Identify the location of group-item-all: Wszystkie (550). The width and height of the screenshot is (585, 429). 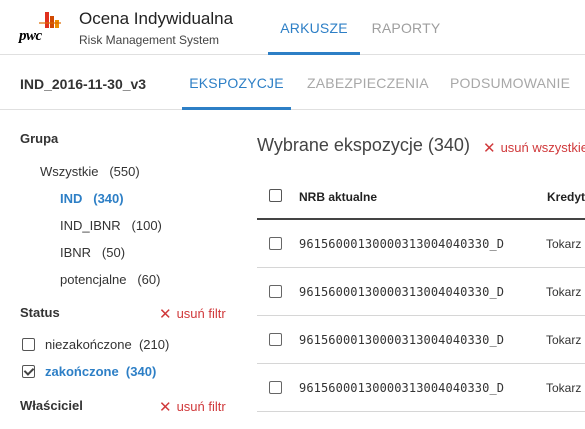
(90, 171).